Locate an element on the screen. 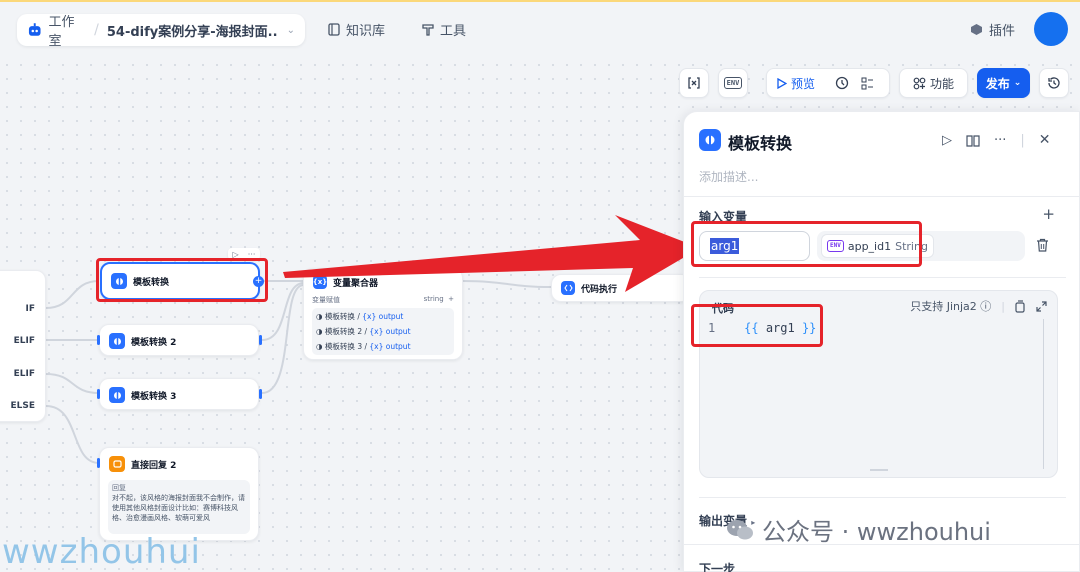 The height and width of the screenshot is (572, 1080). add-variable-icon: + is located at coordinates (1048, 214).